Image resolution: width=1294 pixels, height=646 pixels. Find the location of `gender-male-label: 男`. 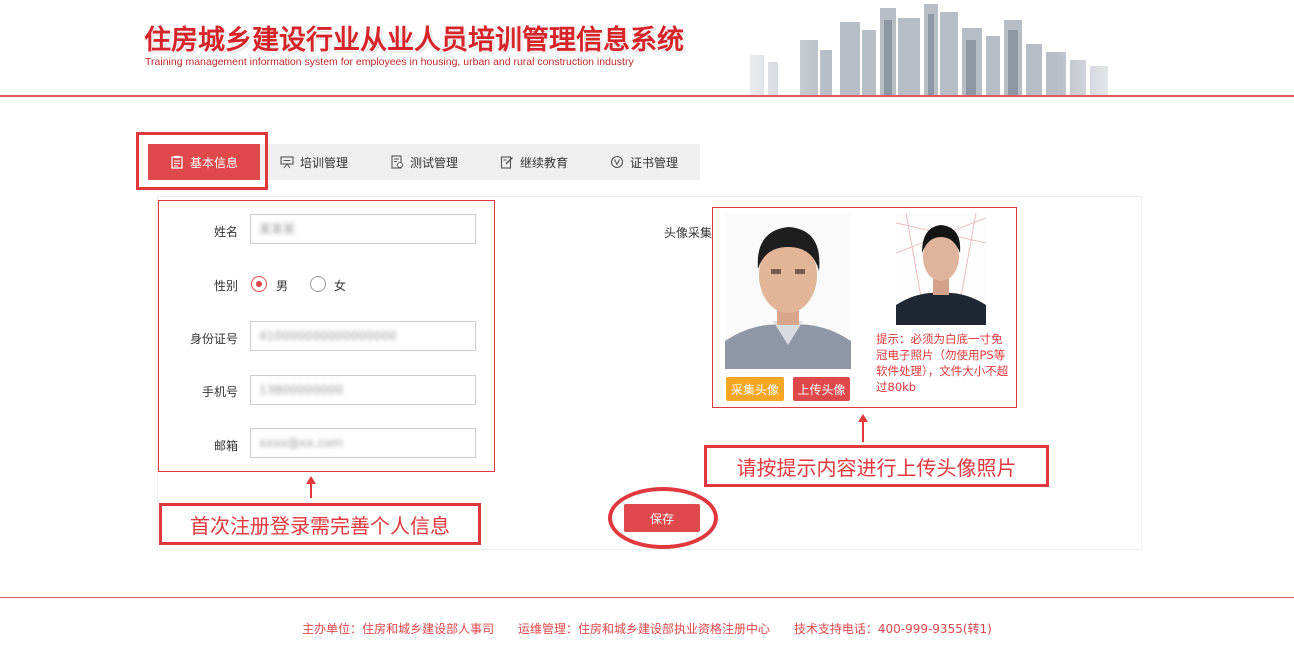

gender-male-label: 男 is located at coordinates (282, 286).